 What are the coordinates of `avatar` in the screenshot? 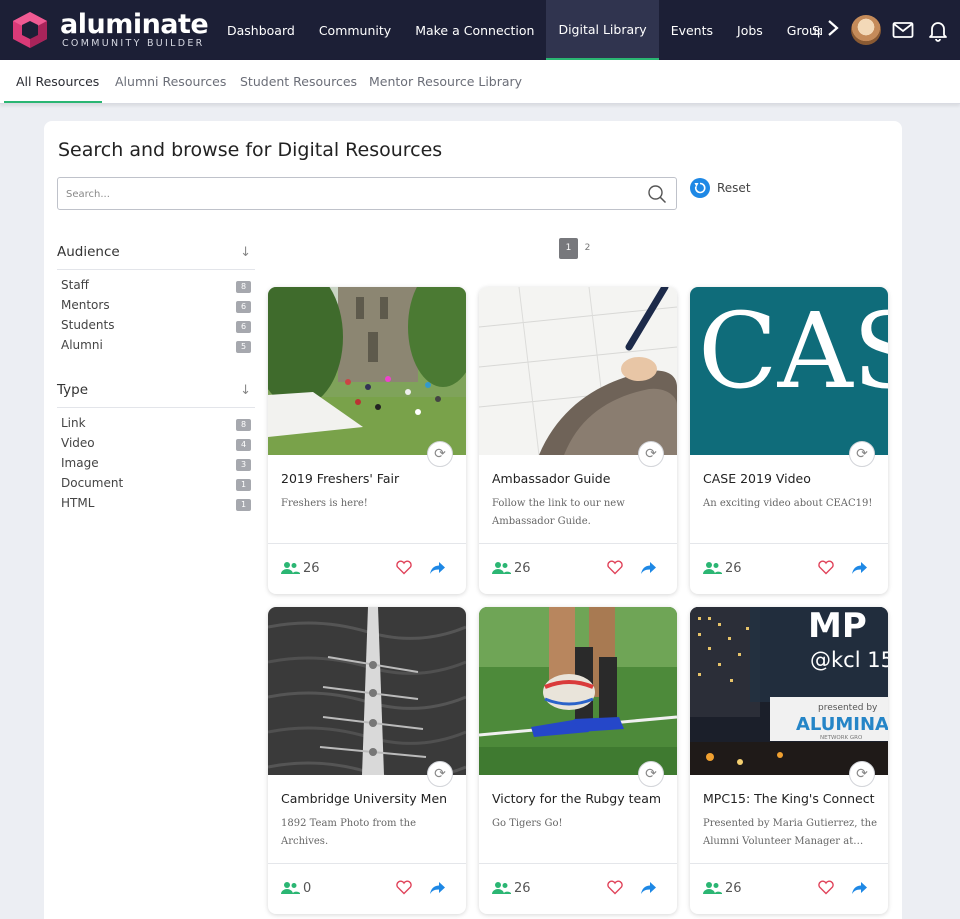 It's located at (866, 30).